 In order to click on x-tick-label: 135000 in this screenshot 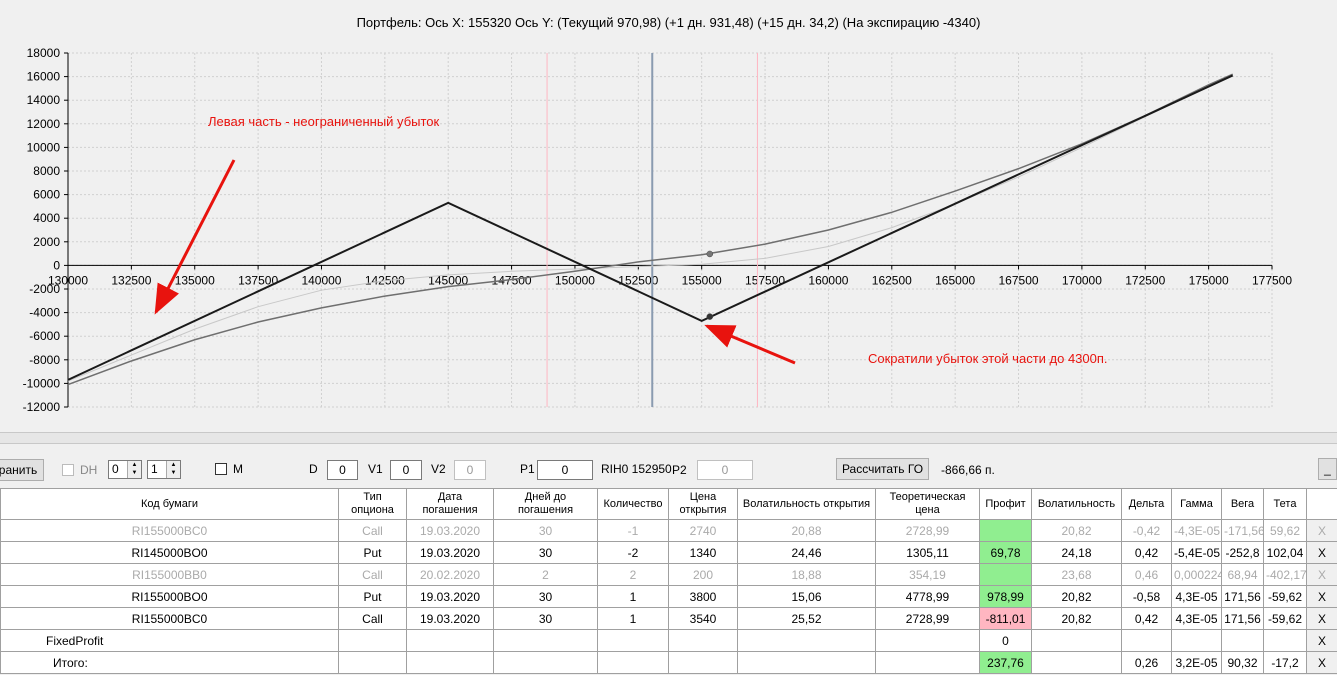, I will do `click(195, 280)`.